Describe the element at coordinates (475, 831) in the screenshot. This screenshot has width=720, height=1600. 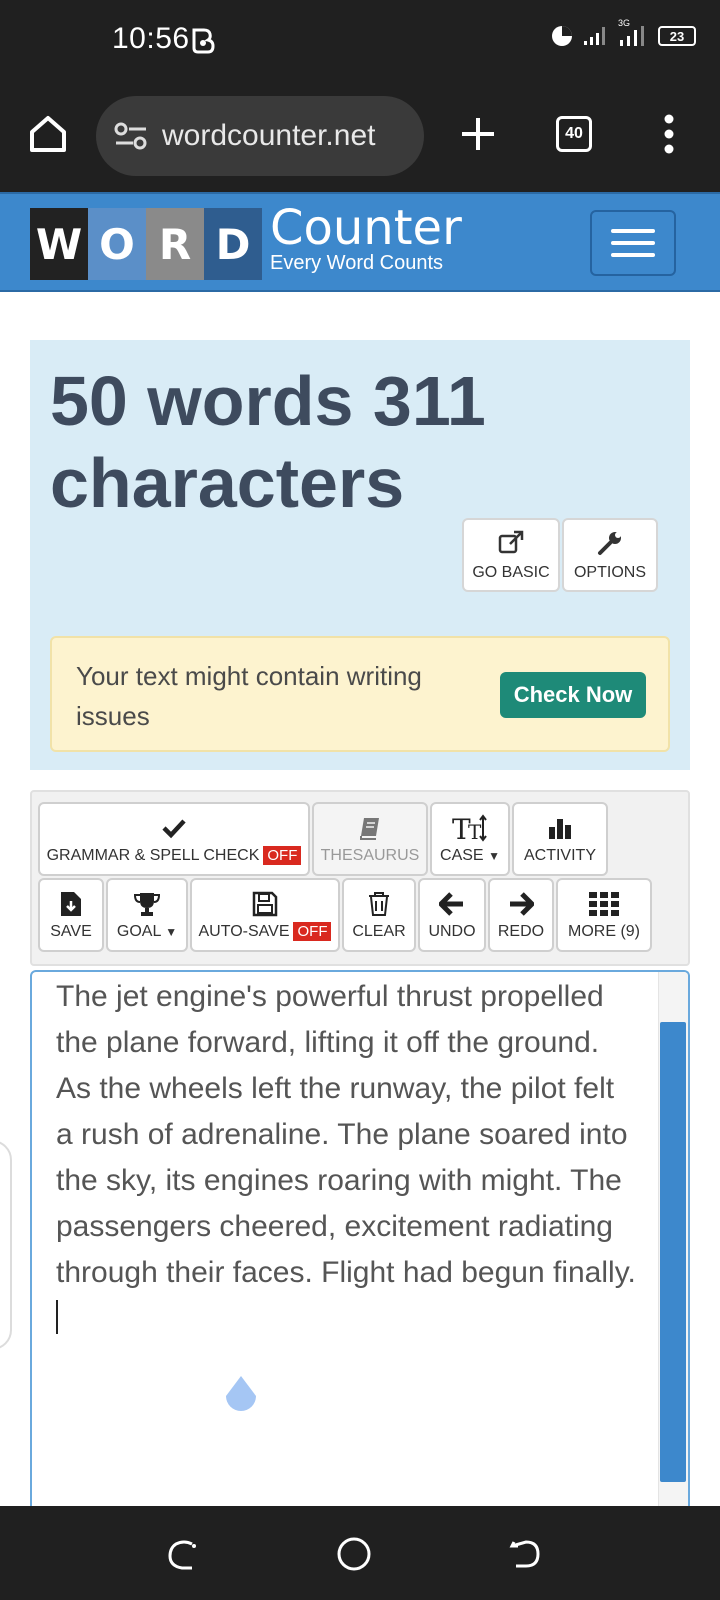
I see `svg-text: T` at that location.